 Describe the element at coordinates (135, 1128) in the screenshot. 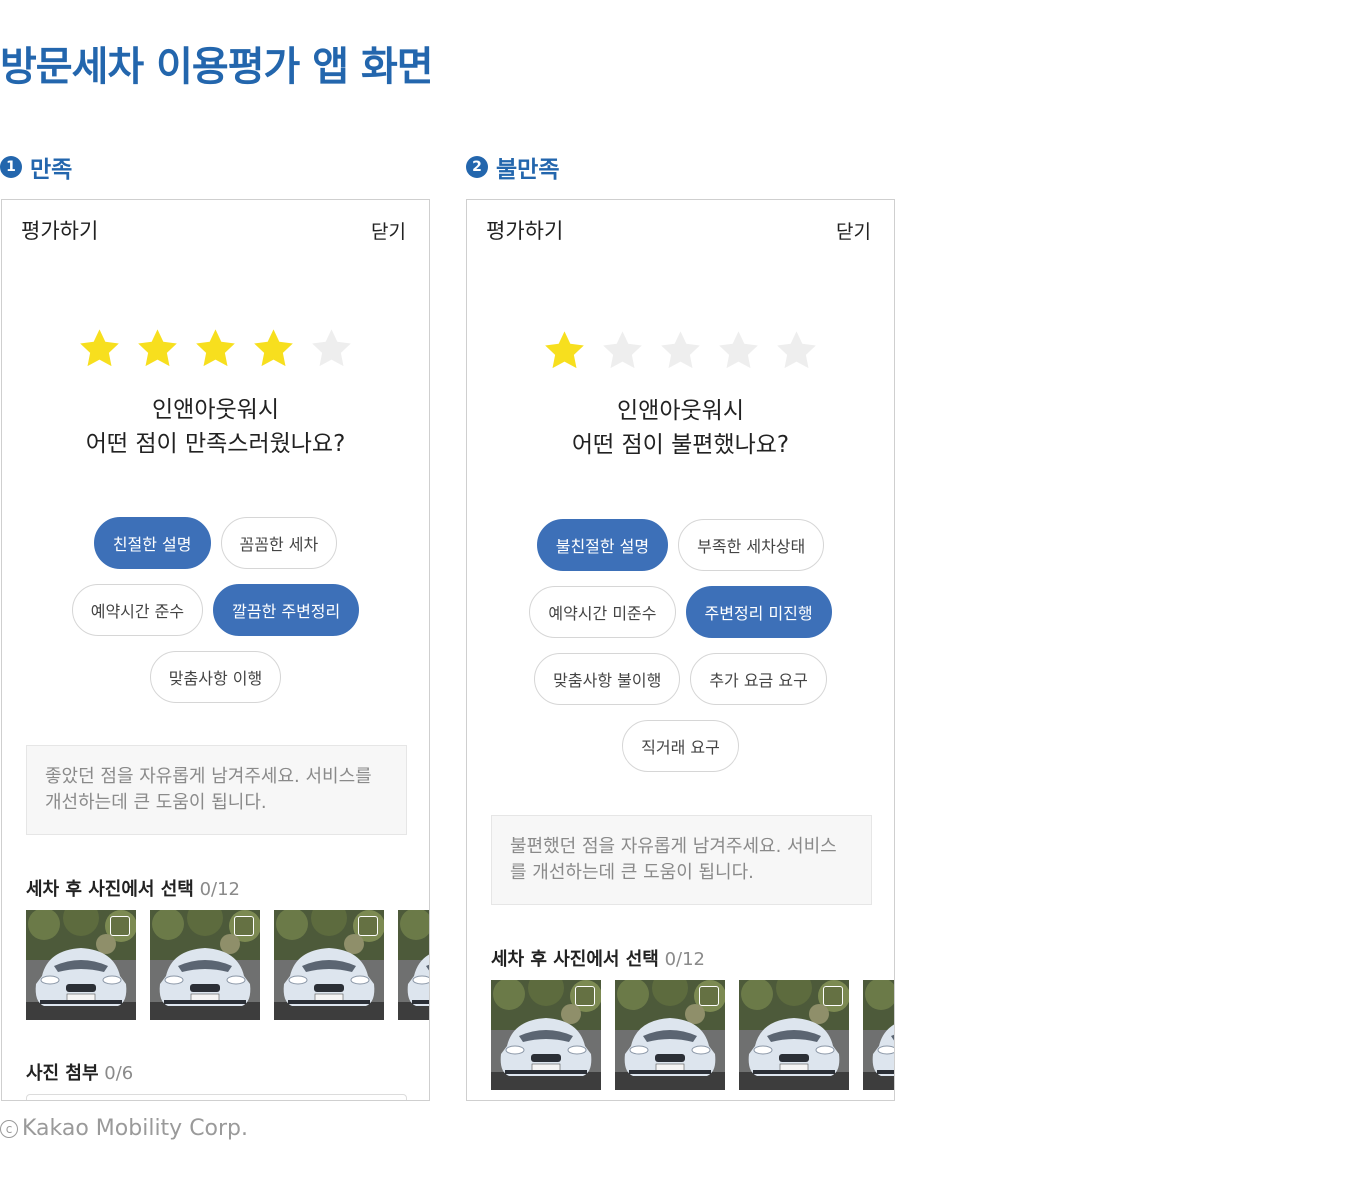

I see `copyright-text: Kakao Mobility Corp.` at that location.